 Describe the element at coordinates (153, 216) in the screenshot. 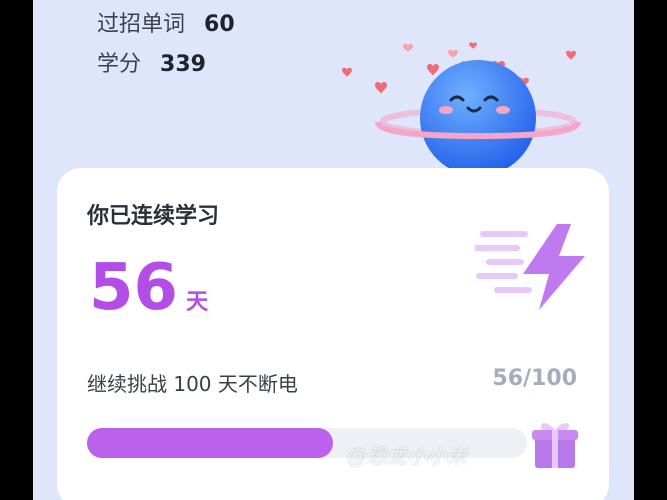

I see `card-title: 你已连续学习` at that location.